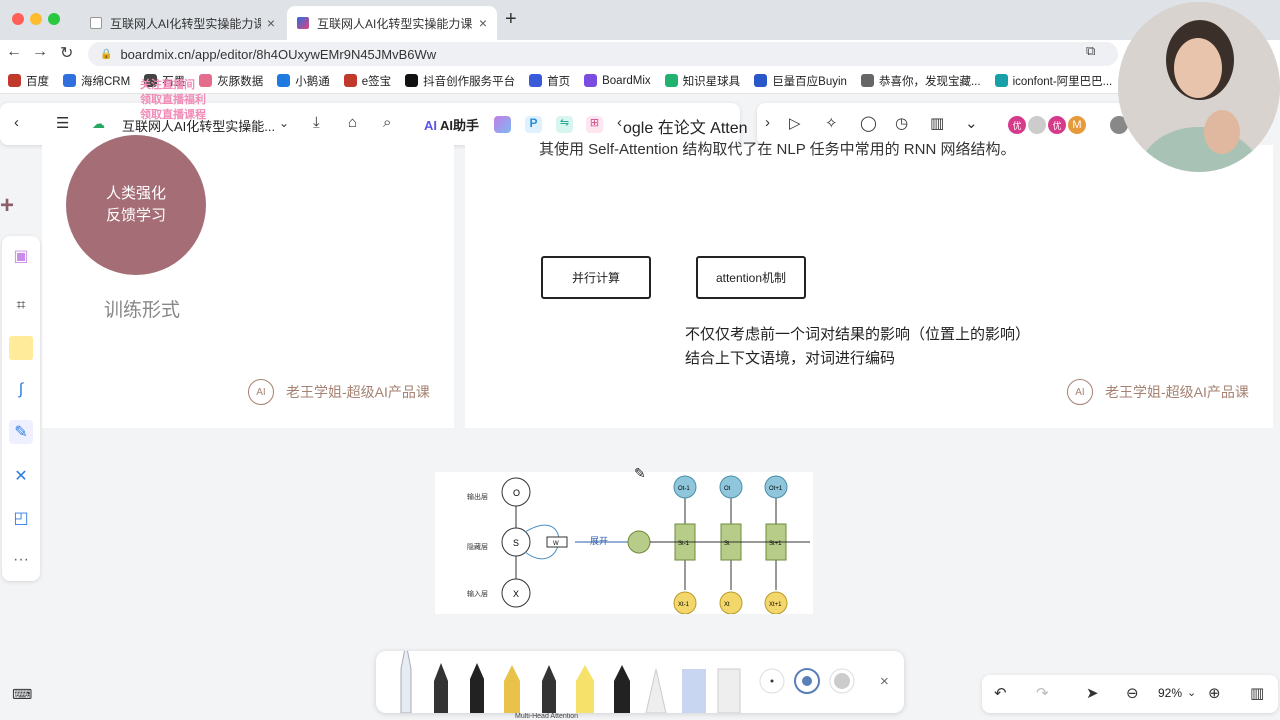  Describe the element at coordinates (776, 489) in the screenshot. I see `o-node-label: Ot+1` at that location.